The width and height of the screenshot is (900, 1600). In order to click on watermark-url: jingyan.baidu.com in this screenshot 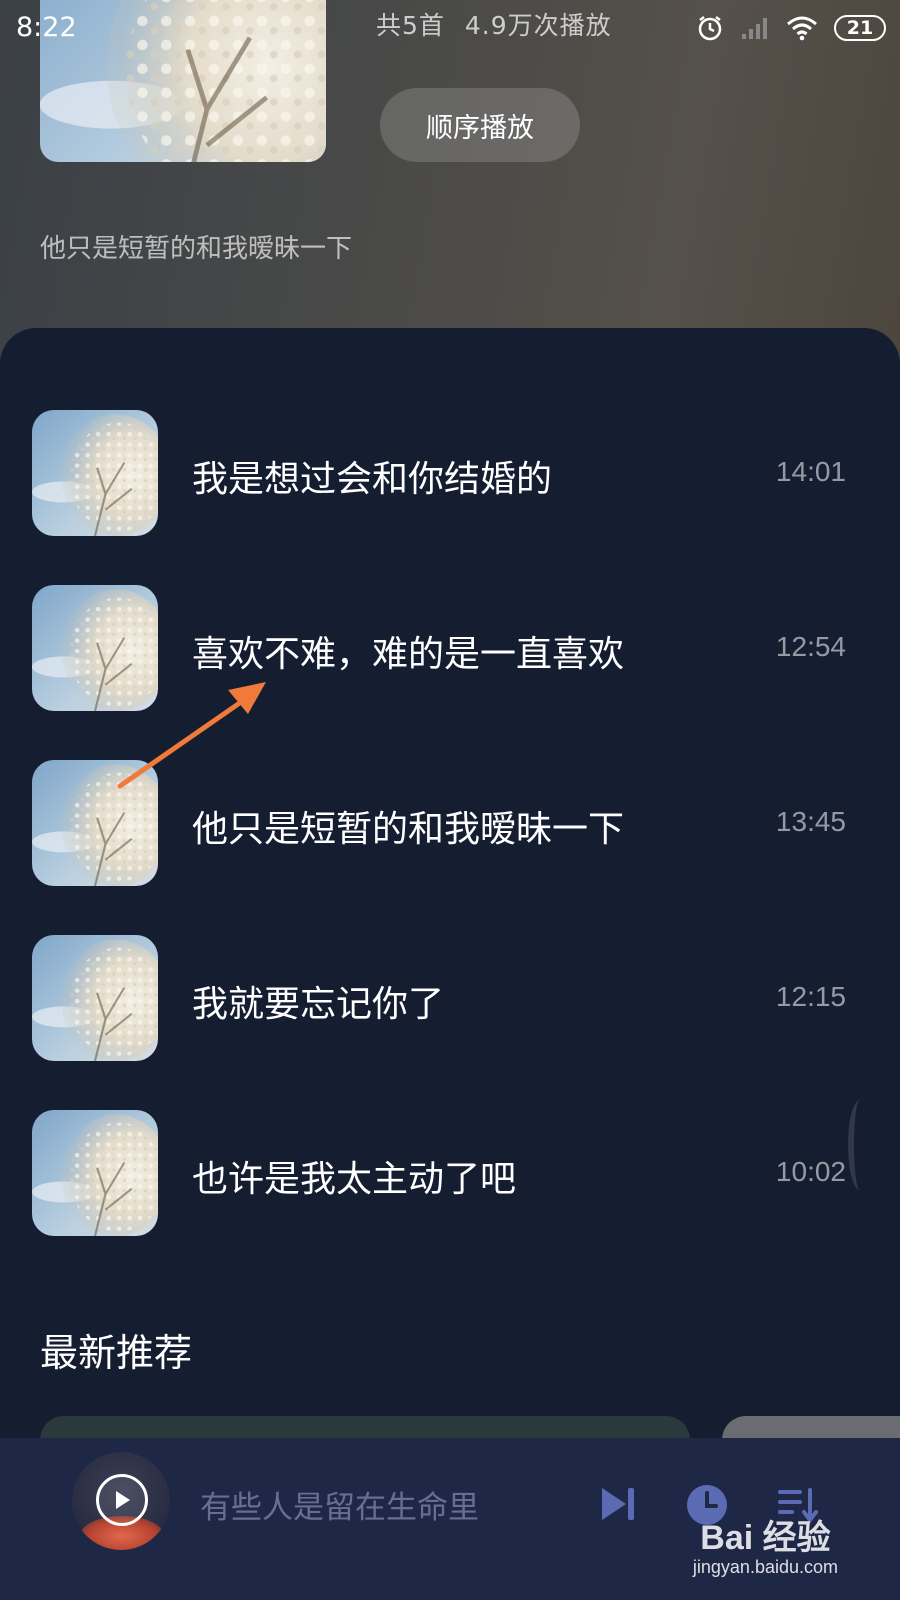, I will do `click(765, 1567)`.